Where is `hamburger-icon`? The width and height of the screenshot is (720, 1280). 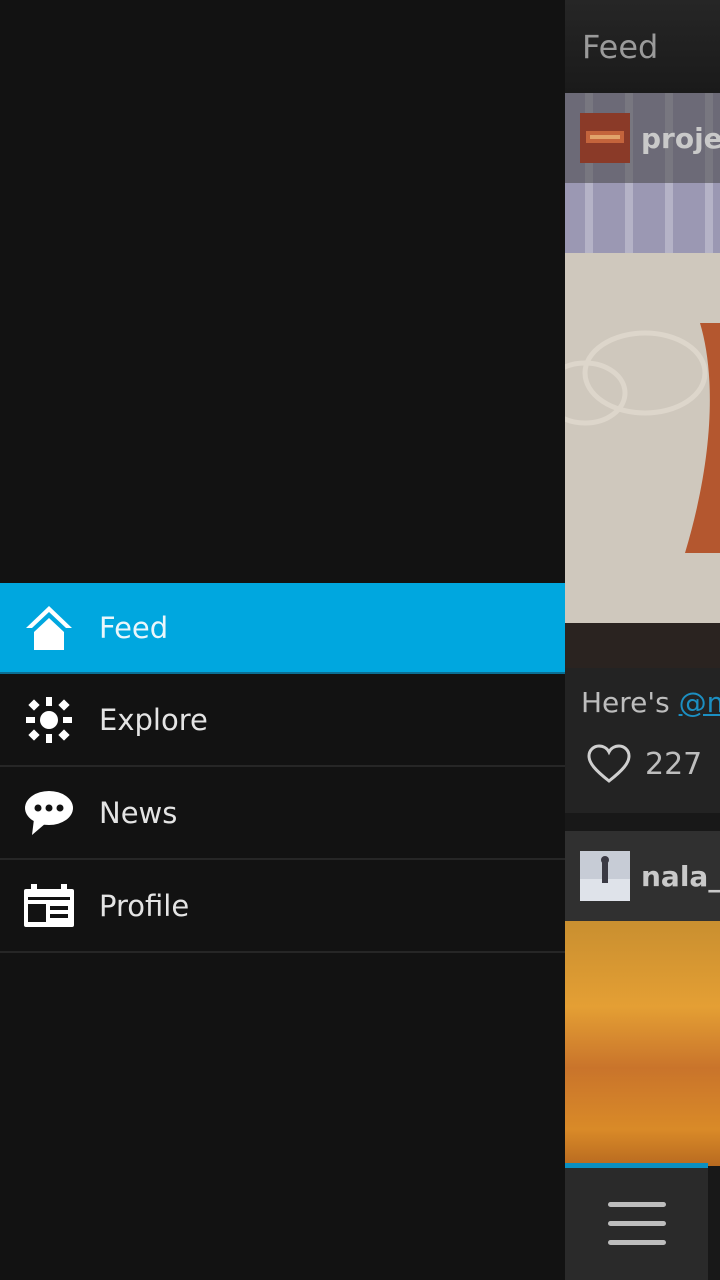
hamburger-icon is located at coordinates (636, 1223).